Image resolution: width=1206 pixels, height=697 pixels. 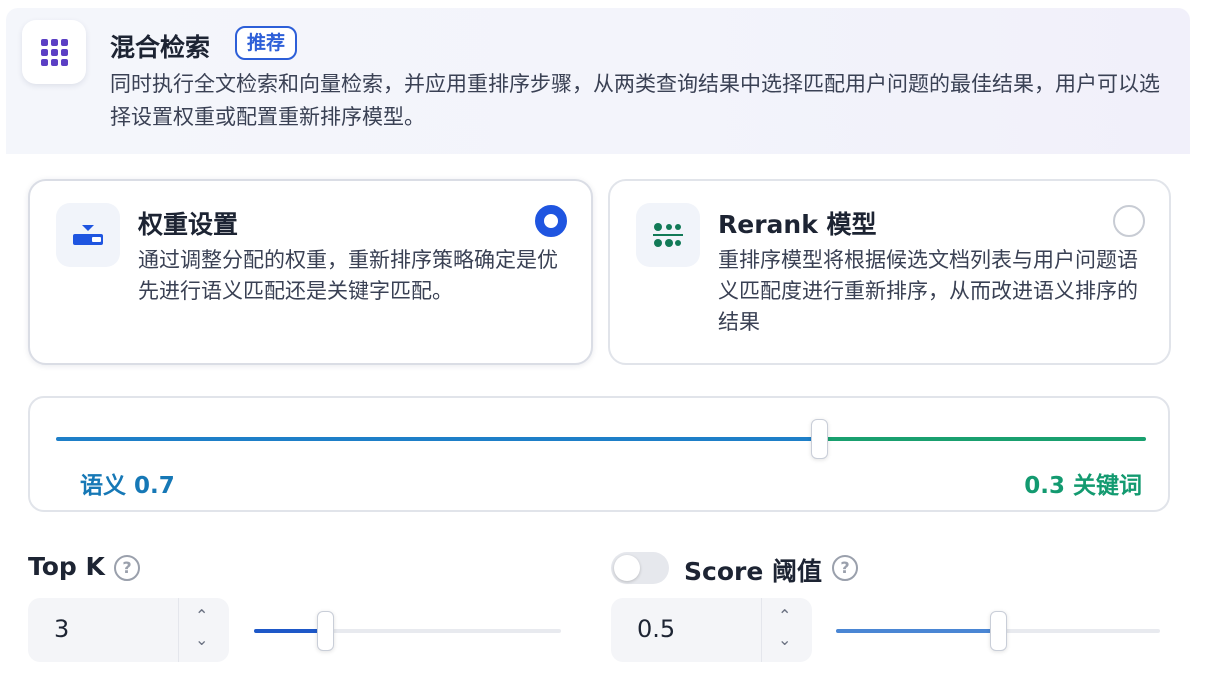 What do you see at coordinates (819, 439) in the screenshot?
I see `weight-slider-handle` at bounding box center [819, 439].